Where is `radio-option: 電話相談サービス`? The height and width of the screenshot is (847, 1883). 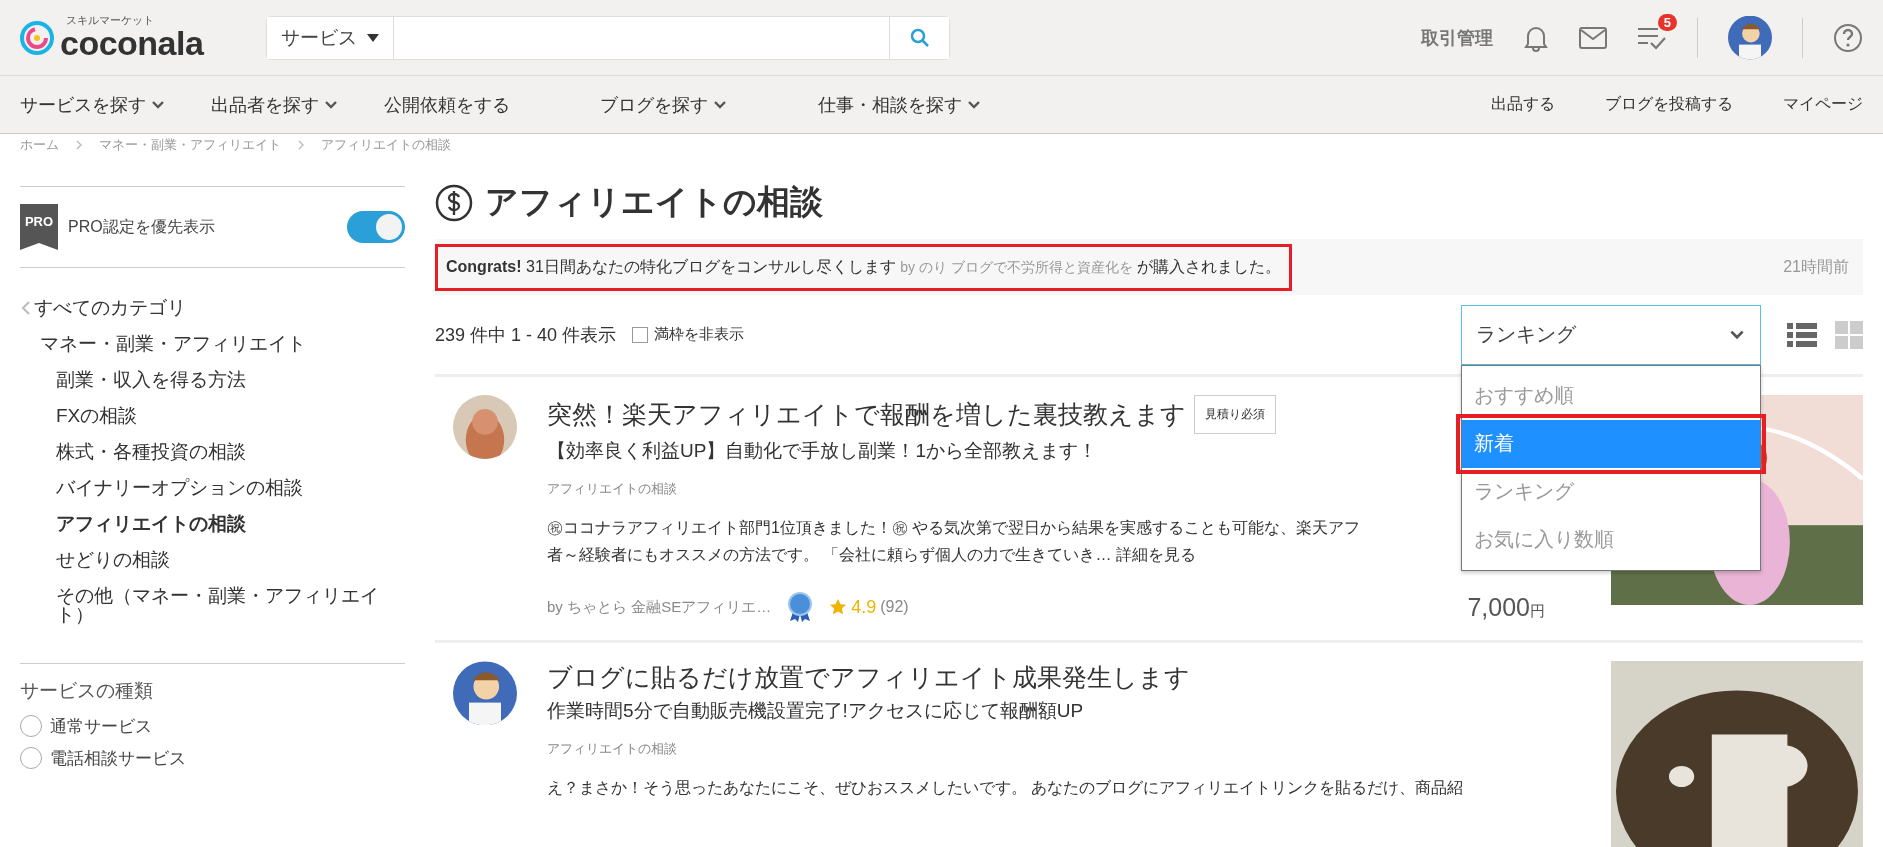
radio-option: 電話相談サービス is located at coordinates (212, 758).